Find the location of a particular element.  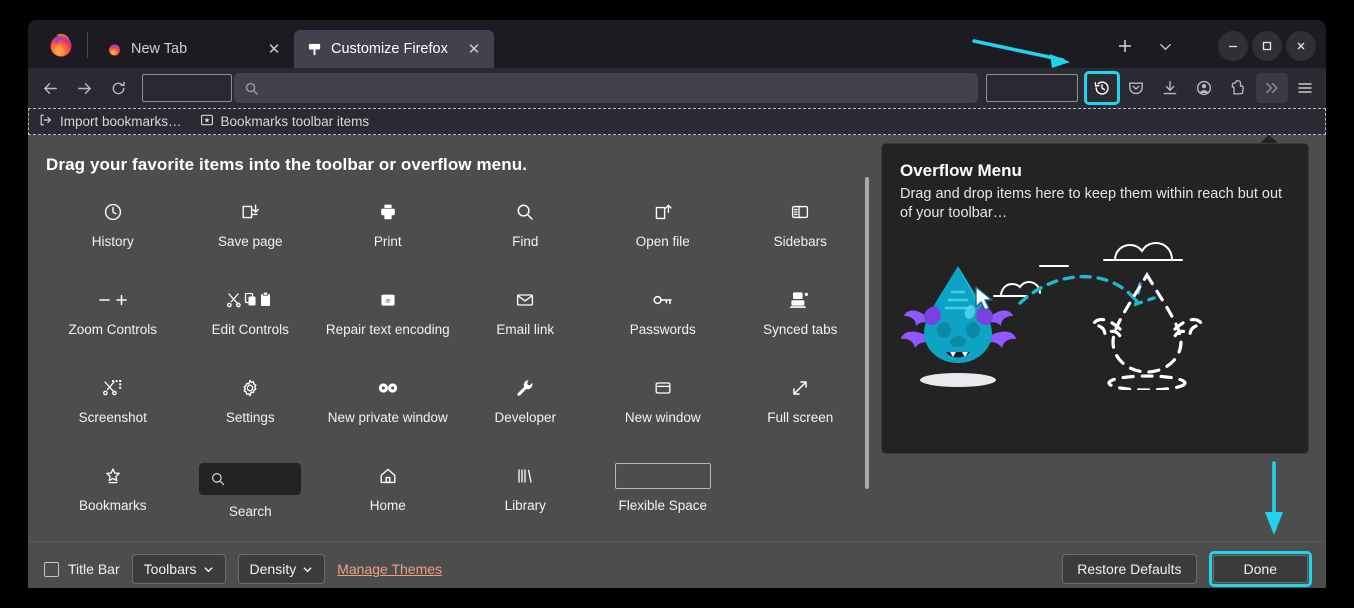

bookmark-star-icon is located at coordinates (113, 476).